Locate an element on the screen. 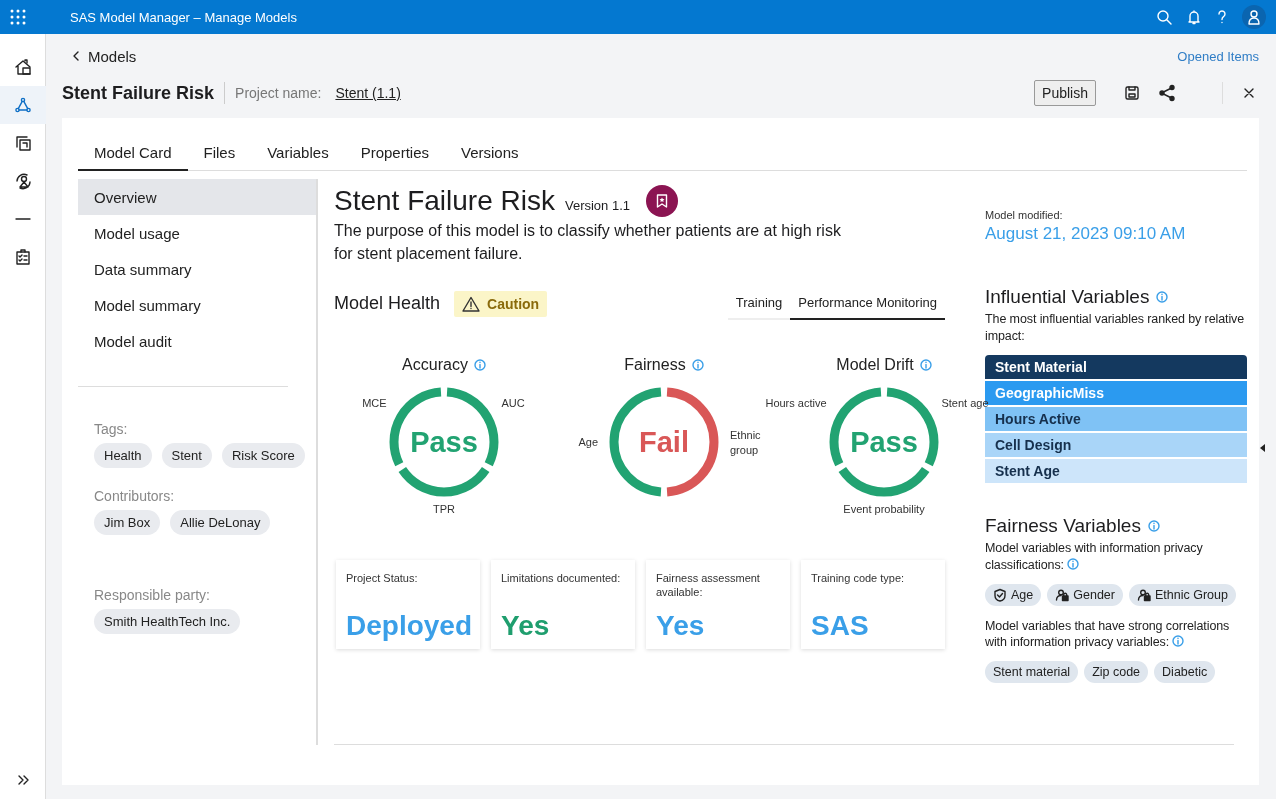 The image size is (1276, 799). tag-chip: Risk Score is located at coordinates (263, 455).